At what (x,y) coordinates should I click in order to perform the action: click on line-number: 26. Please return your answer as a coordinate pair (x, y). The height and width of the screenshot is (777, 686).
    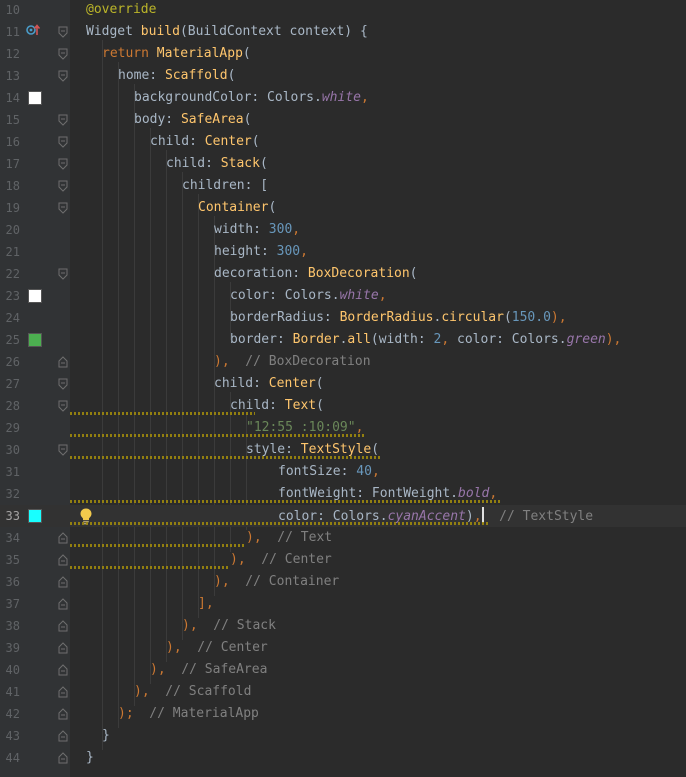
    Looking at the image, I should click on (10, 362).